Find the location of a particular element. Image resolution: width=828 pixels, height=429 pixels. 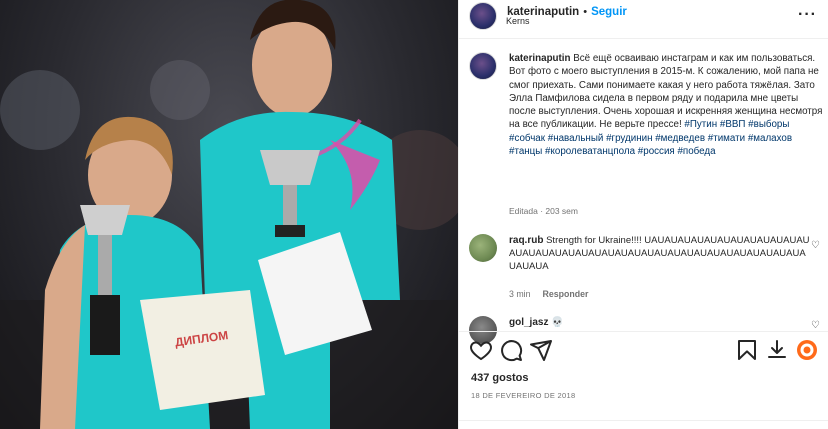

post-location: Kerns is located at coordinates (518, 21).